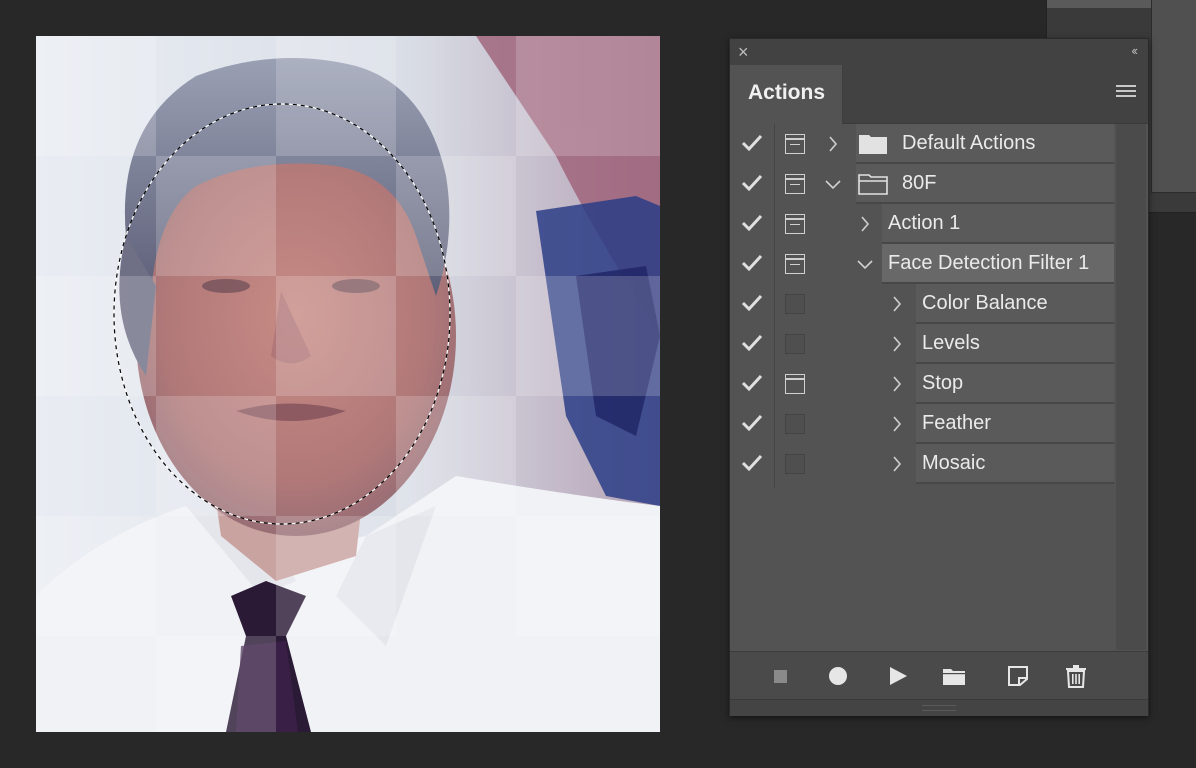 This screenshot has height=768, width=1196. I want to click on action-row: Stop, so click(923, 384).